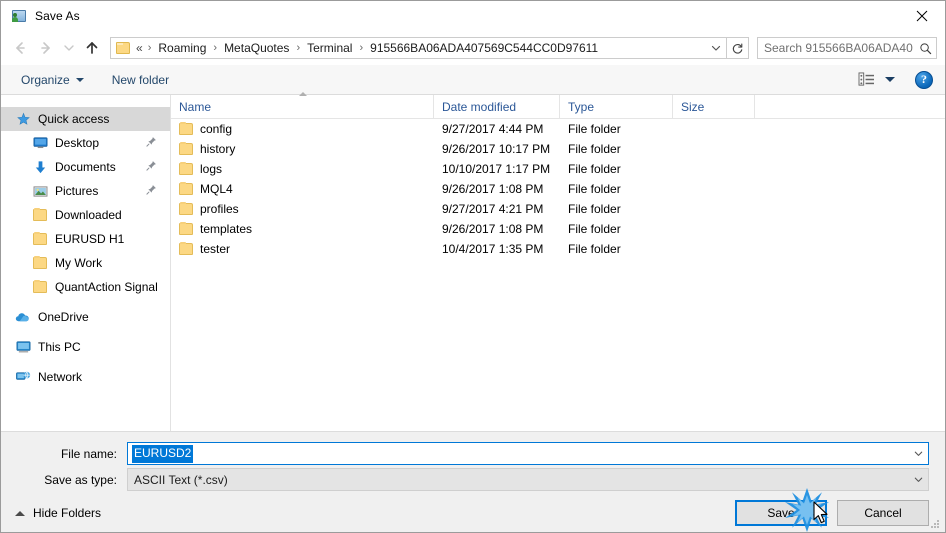  Describe the element at coordinates (77, 191) in the screenshot. I see `sidebar-item-label: Pictures` at that location.